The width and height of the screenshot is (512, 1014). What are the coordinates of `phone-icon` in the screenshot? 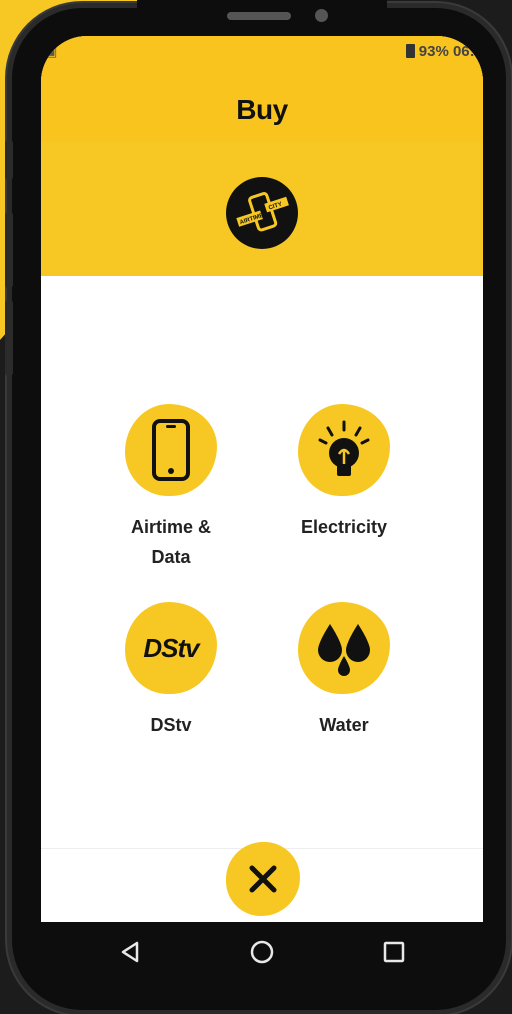 It's located at (171, 450).